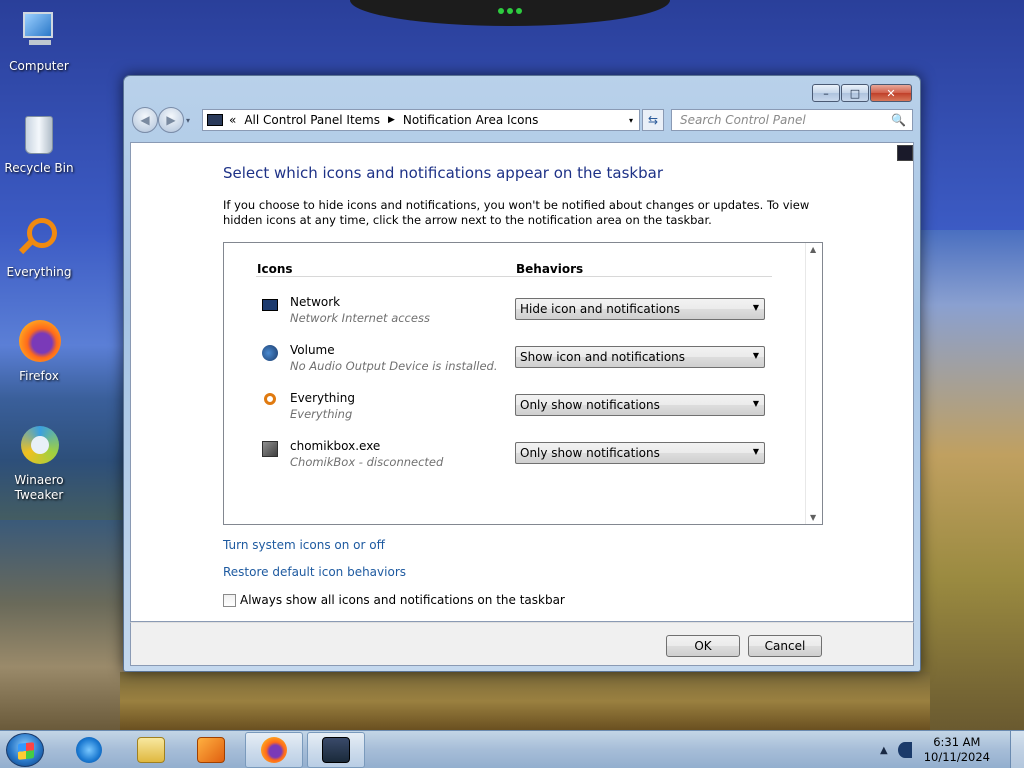  What do you see at coordinates (39, 272) in the screenshot?
I see `desktop-icon-label: Everything` at bounding box center [39, 272].